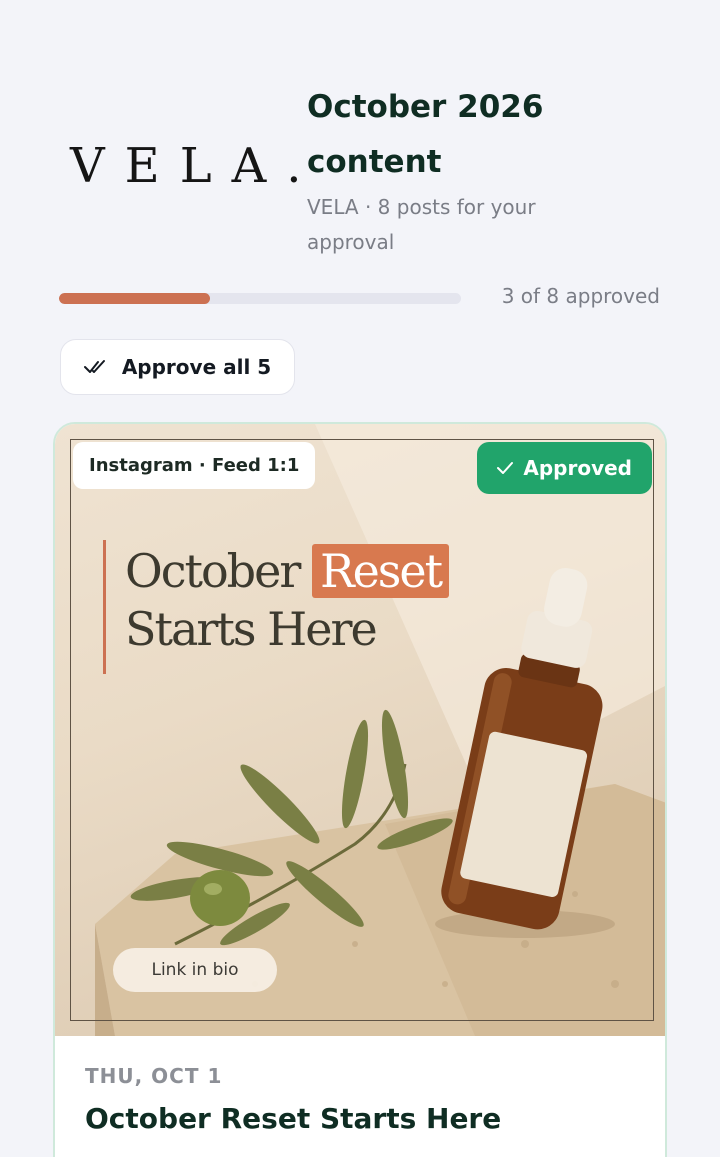 The width and height of the screenshot is (720, 1157). What do you see at coordinates (580, 296) in the screenshot?
I see `approval-progress-label: 3 of 8 approved` at bounding box center [580, 296].